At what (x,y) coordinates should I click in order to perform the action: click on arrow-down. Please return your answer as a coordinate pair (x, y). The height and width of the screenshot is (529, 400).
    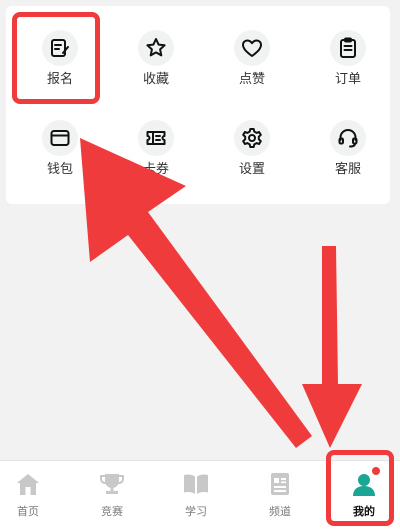
    Looking at the image, I should click on (332, 347).